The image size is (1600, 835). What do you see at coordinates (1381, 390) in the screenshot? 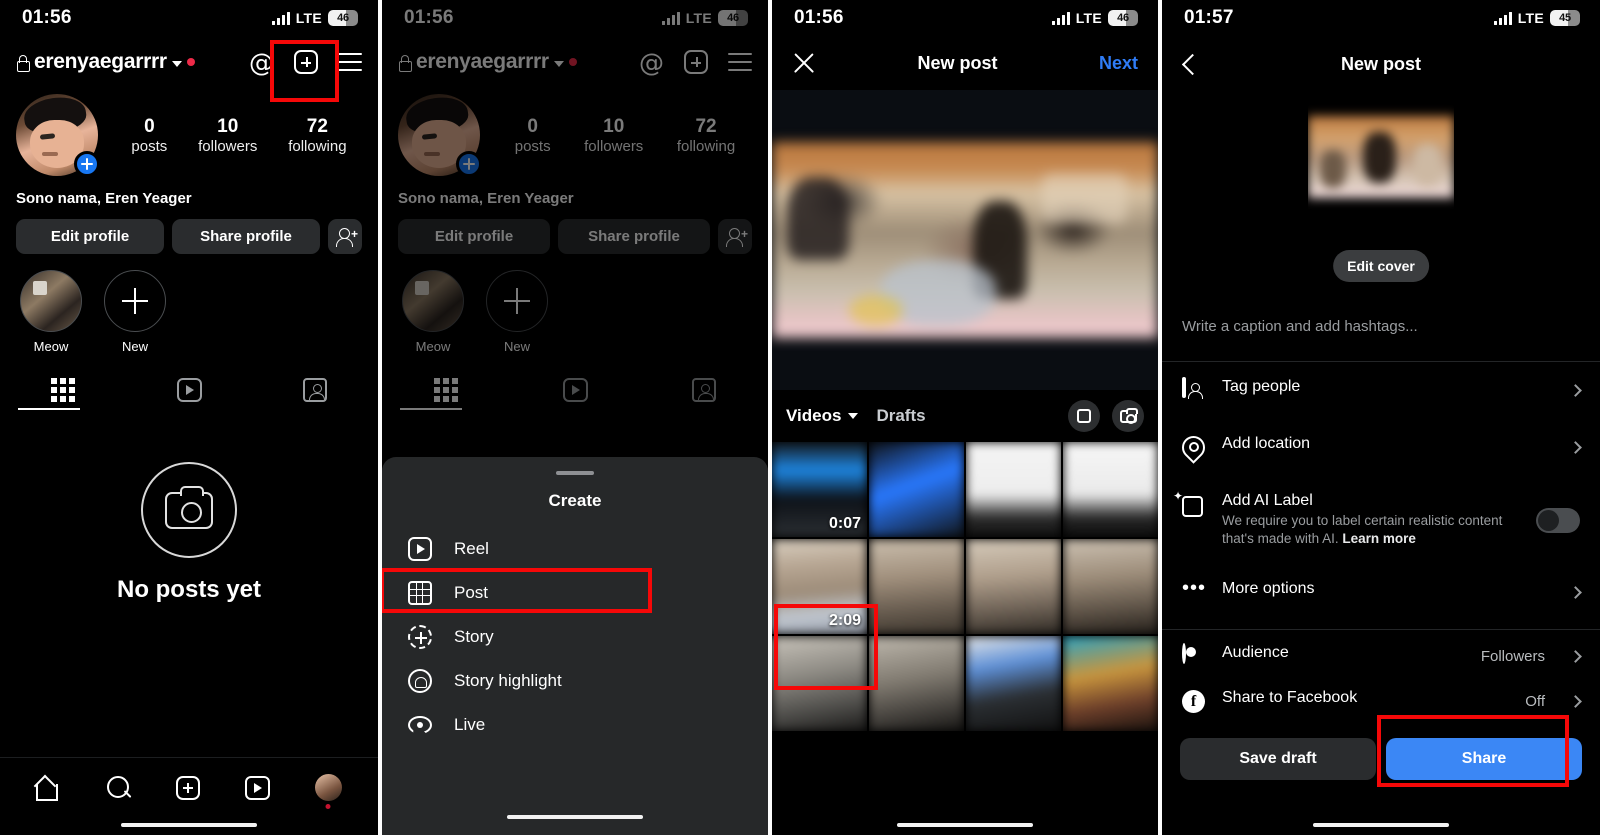
I see `option-tag-people: Tag people` at bounding box center [1381, 390].